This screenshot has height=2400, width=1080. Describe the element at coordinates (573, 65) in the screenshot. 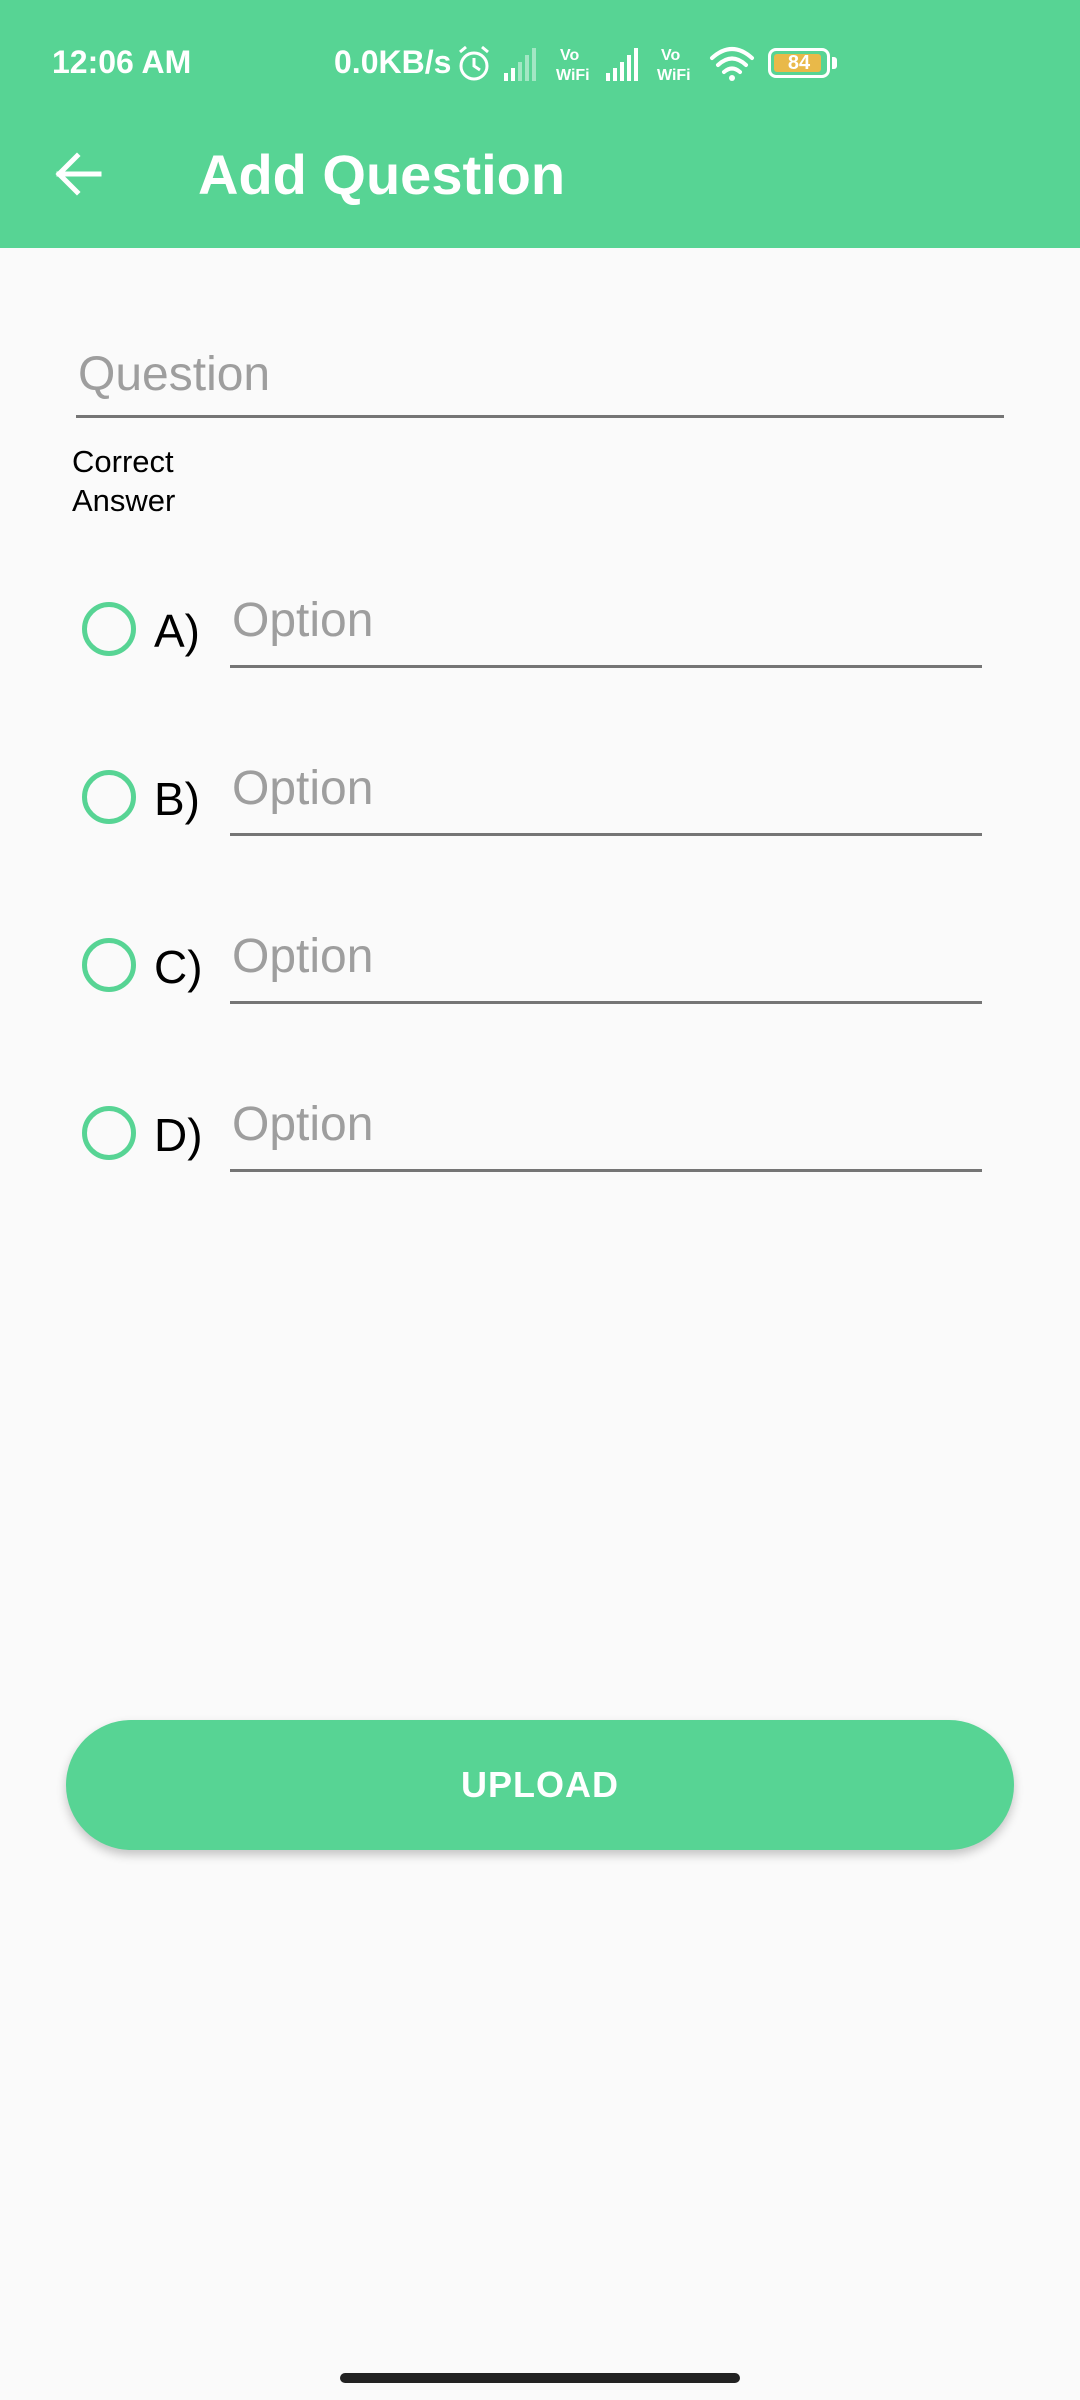

I see `vowifi-1-icon: Vo WiFi` at that location.